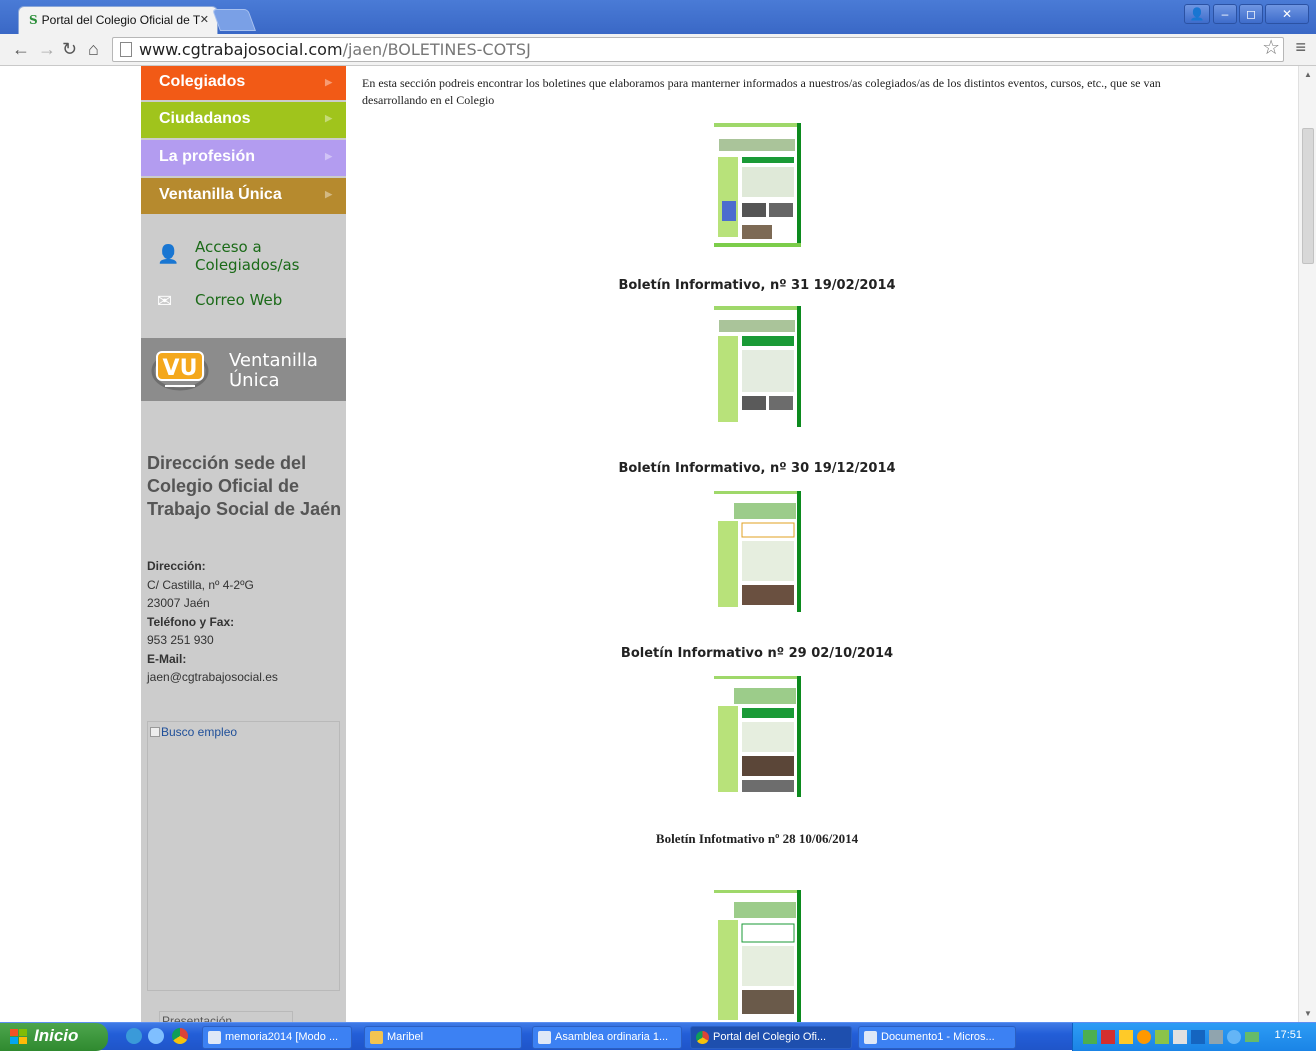  I want to click on scroll-up-icon: ▲, so click(1308, 74).